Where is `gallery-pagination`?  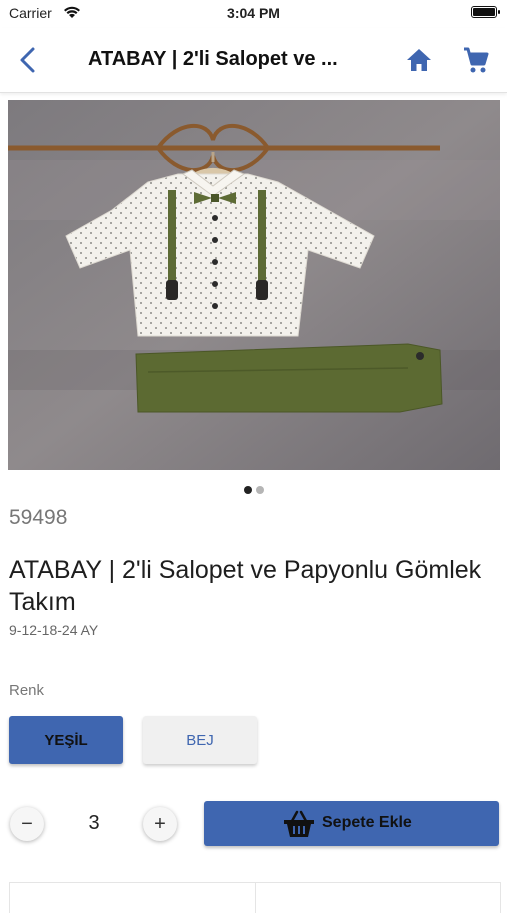
gallery-pagination is located at coordinates (253, 490).